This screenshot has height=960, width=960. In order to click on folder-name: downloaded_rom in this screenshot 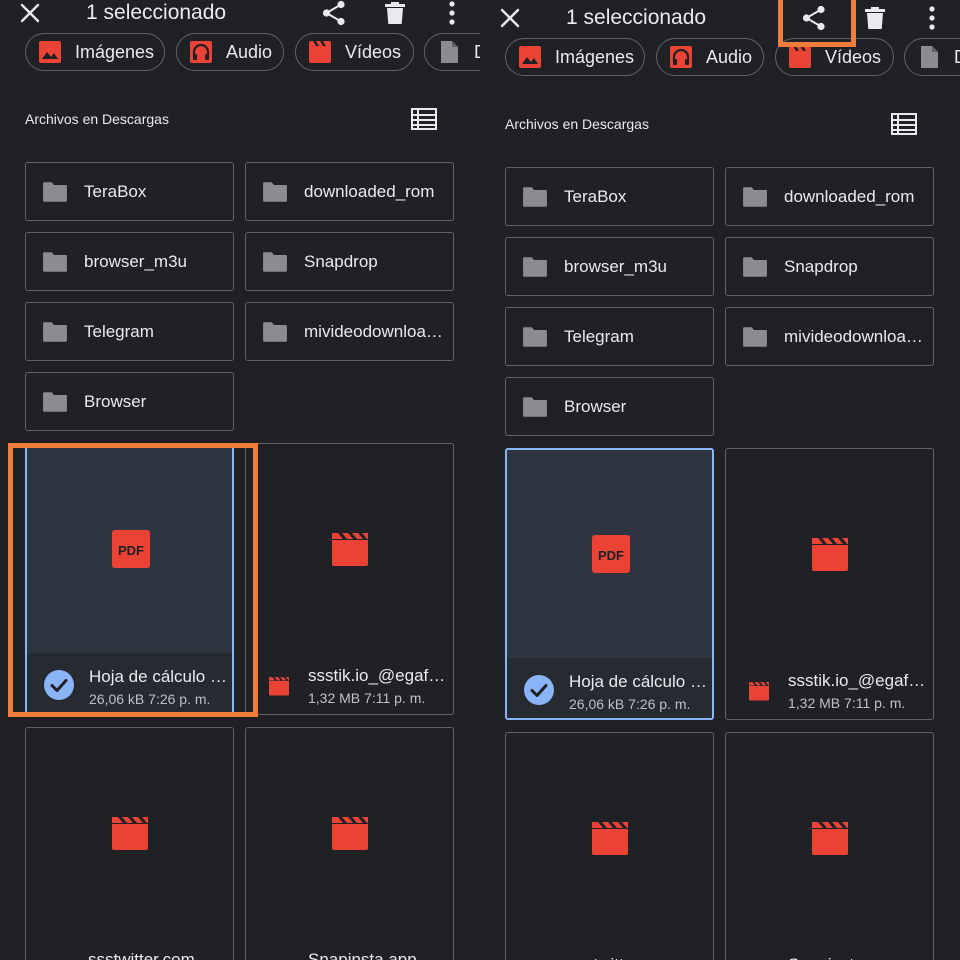, I will do `click(849, 196)`.